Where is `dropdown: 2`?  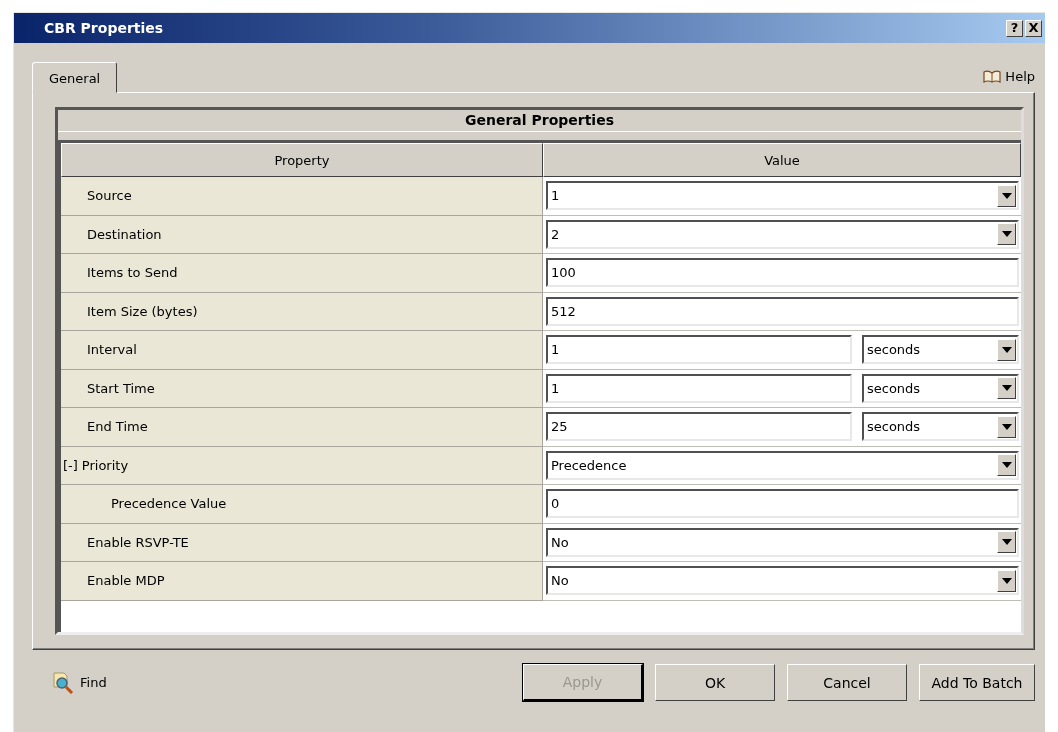 dropdown: 2 is located at coordinates (782, 234).